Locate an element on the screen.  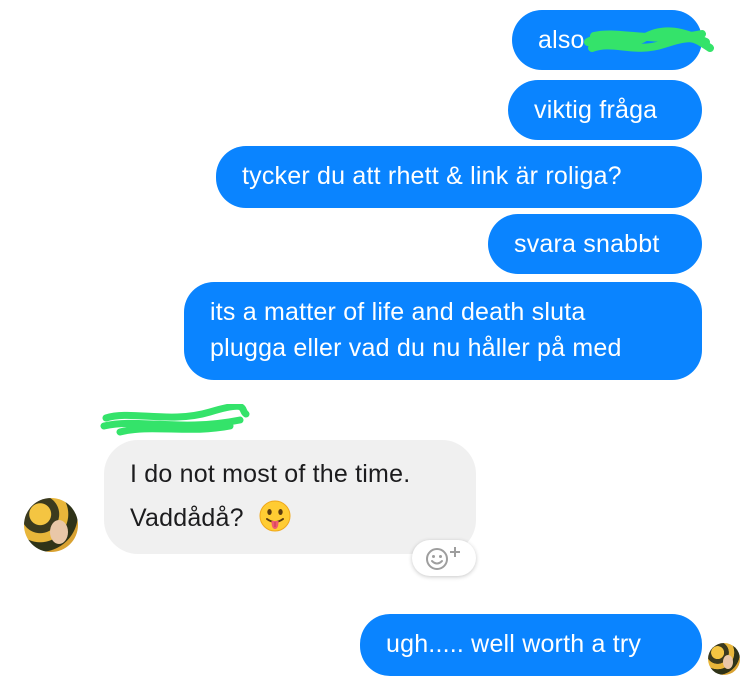
message-text-line: Vaddådå? is located at coordinates (290, 518).